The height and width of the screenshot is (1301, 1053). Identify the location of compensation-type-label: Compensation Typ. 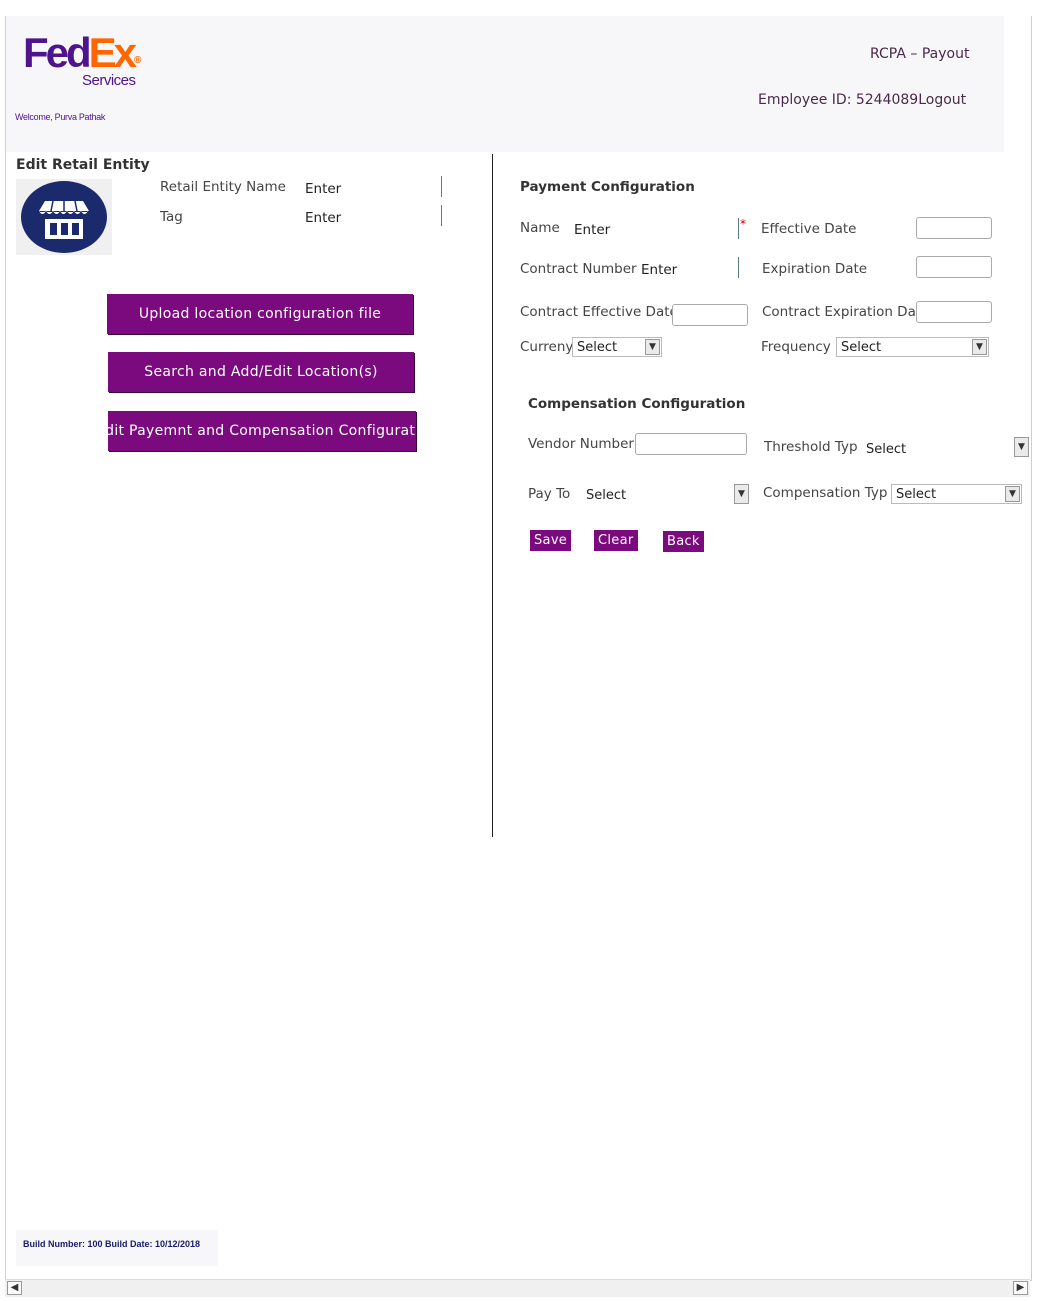
(825, 493).